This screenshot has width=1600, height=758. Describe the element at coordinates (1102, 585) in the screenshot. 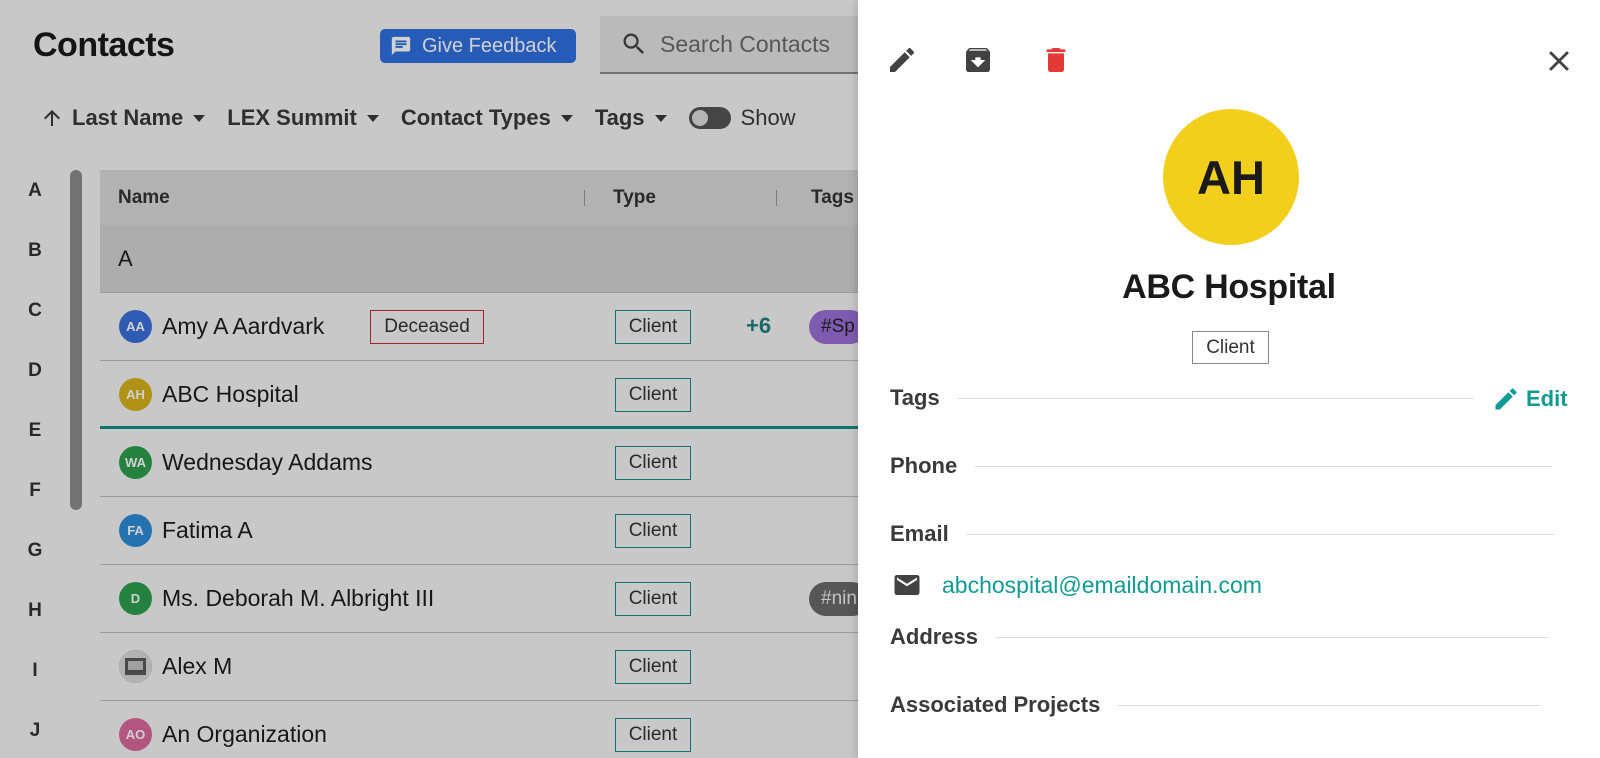

I see `email-link: abchospital@emaildomain.com` at that location.